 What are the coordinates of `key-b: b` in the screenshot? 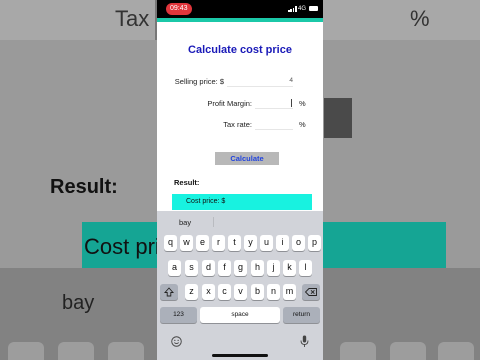 It's located at (257, 292).